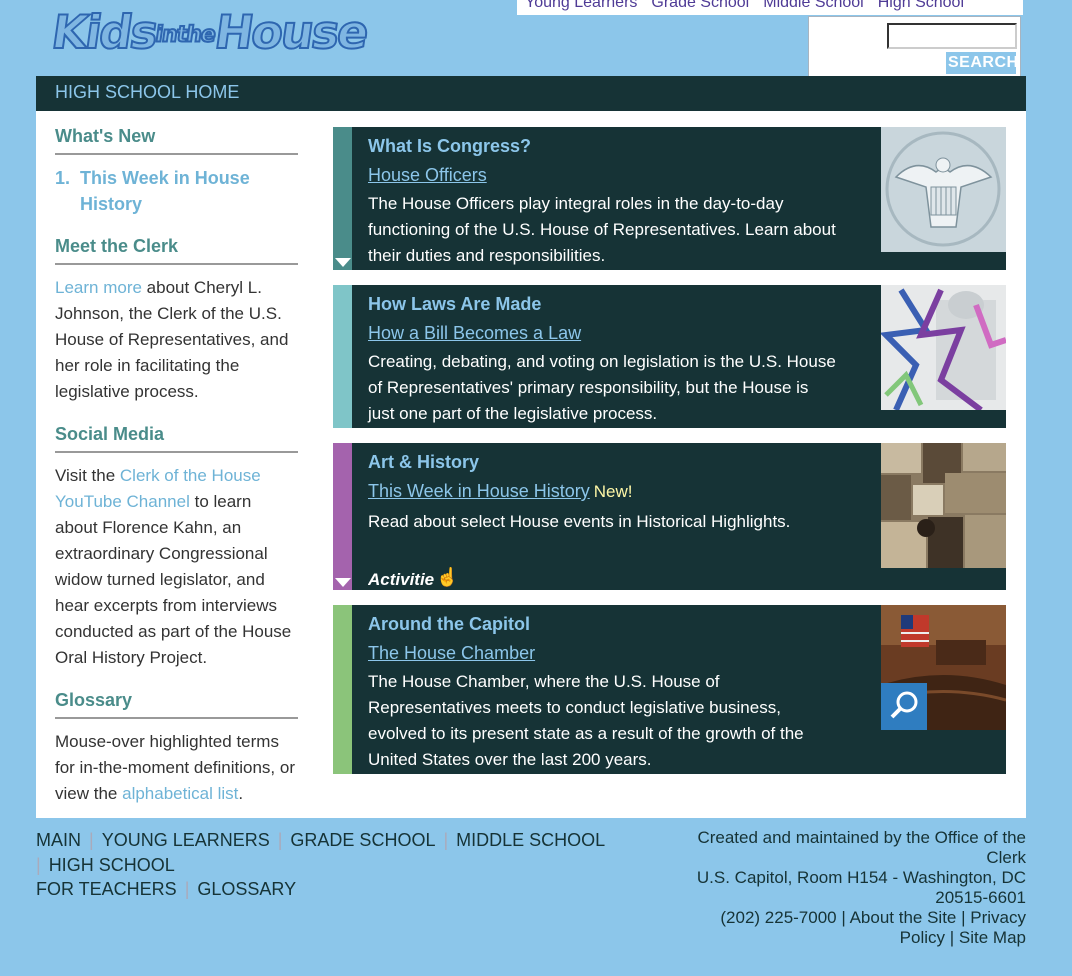  Describe the element at coordinates (603, 653) in the screenshot. I see `panel-link: The House Chamber` at that location.